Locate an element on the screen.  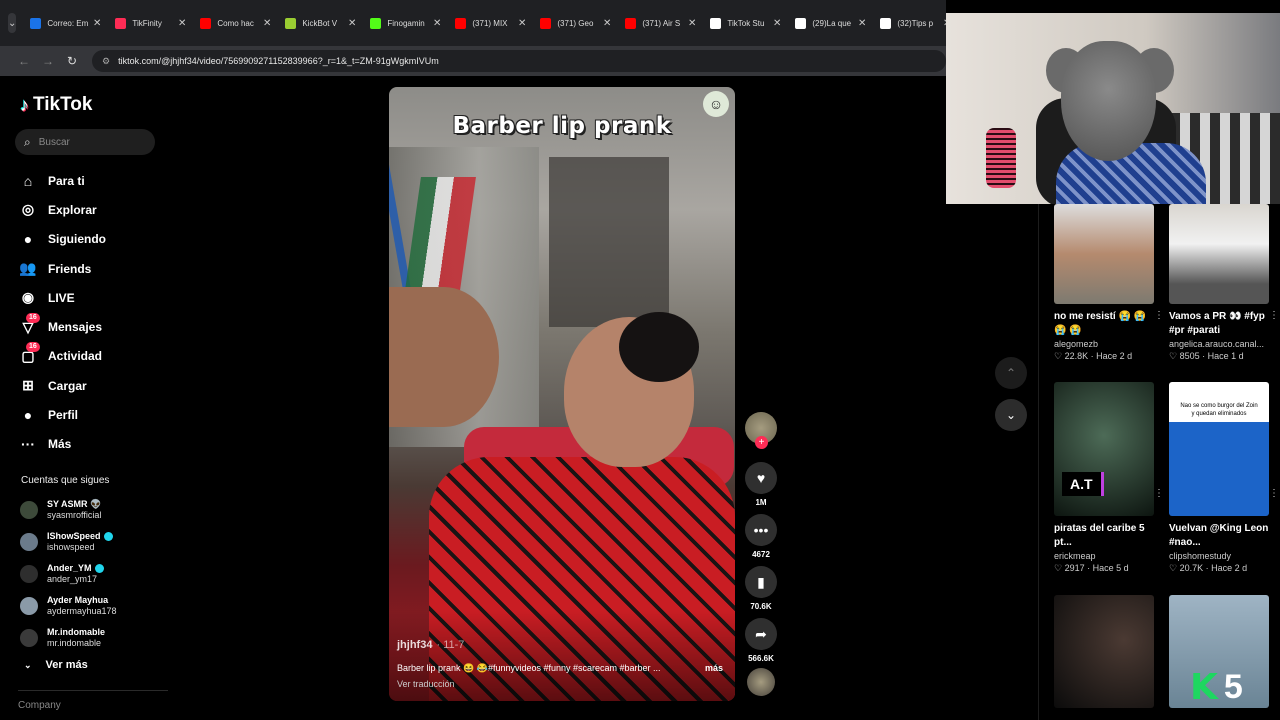
back-arrow-icon: ← is located at coordinates (24, 61).